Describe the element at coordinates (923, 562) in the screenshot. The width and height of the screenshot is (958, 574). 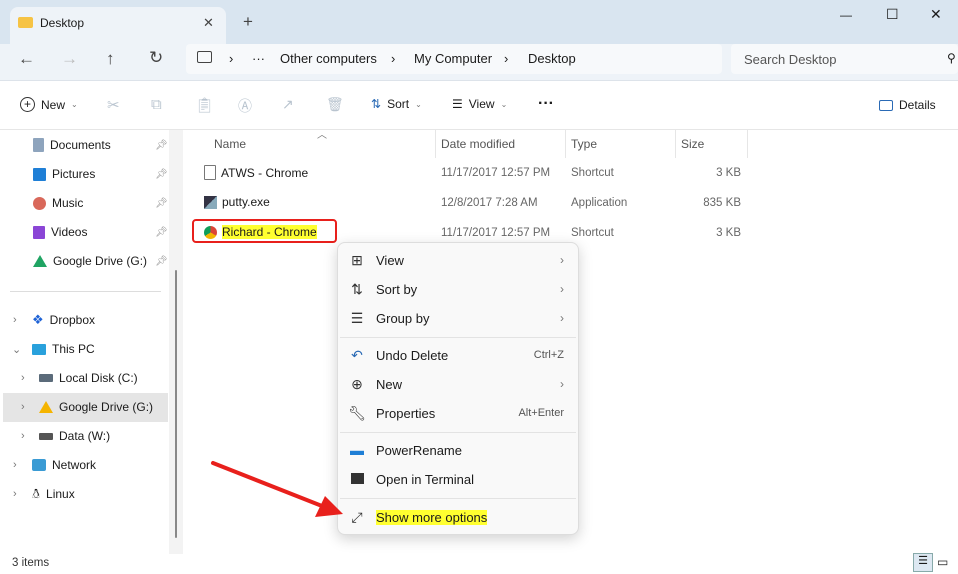
I see `details-view-button: ☰` at that location.